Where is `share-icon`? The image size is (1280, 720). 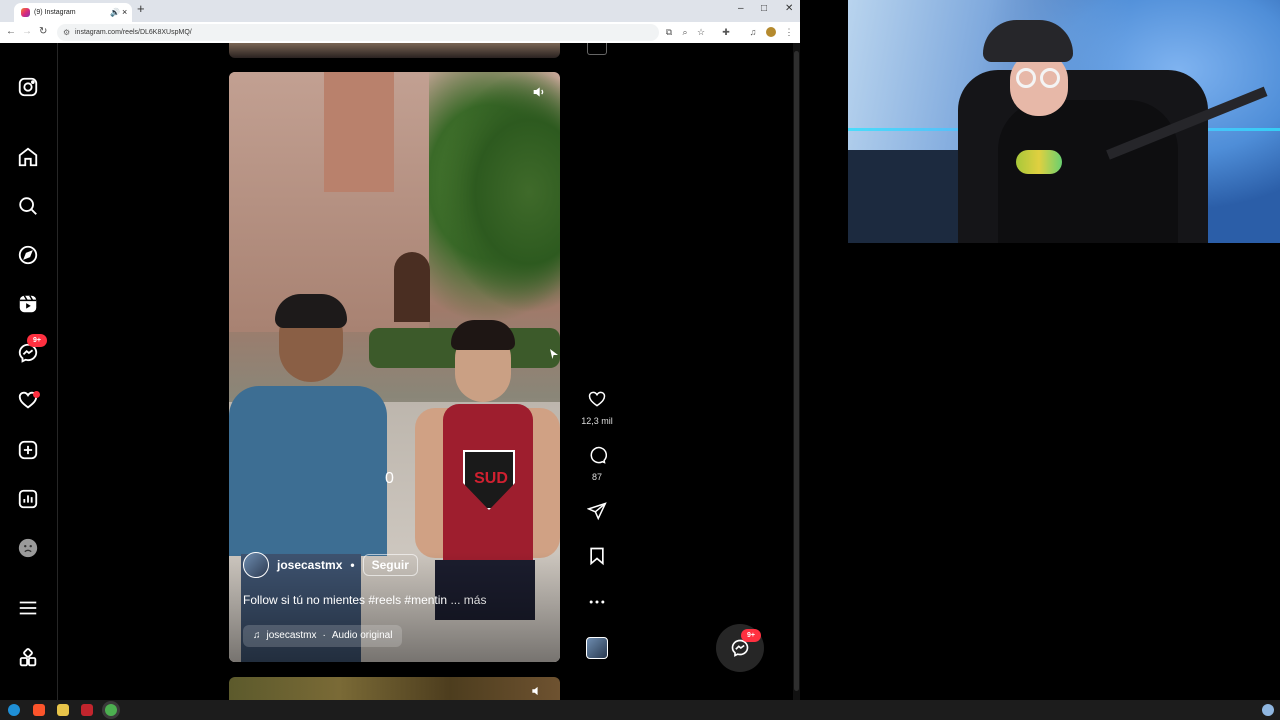 share-icon is located at coordinates (596, 511).